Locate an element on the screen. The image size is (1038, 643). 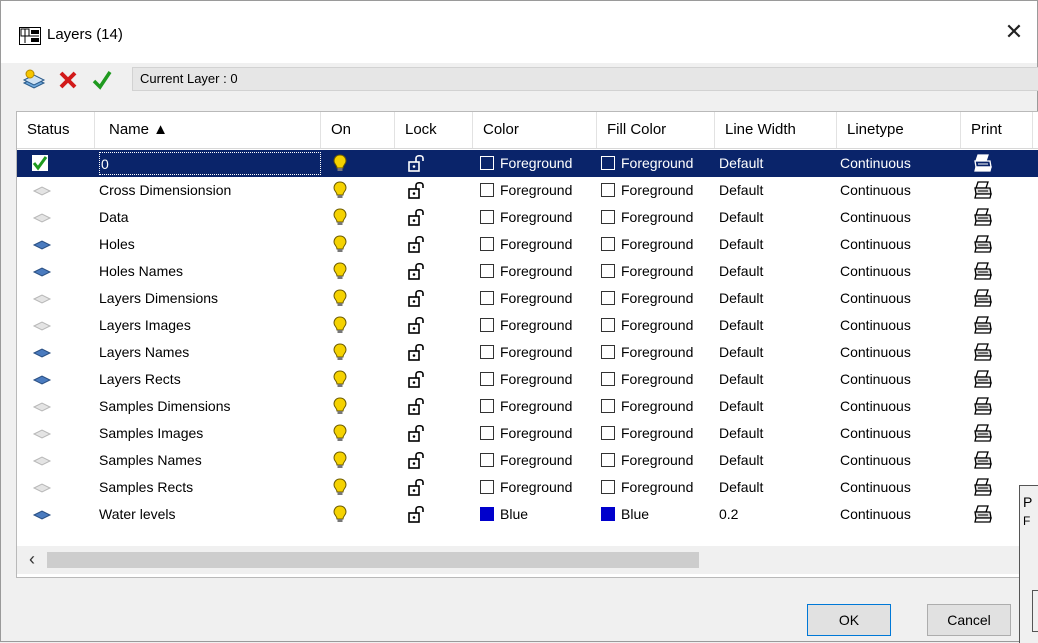
layer-name-cell: Samples Names is located at coordinates (210, 460).